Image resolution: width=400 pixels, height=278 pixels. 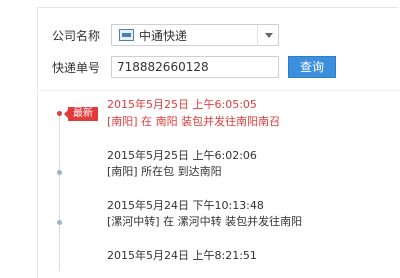 I want to click on select-divider, so click(x=257, y=35).